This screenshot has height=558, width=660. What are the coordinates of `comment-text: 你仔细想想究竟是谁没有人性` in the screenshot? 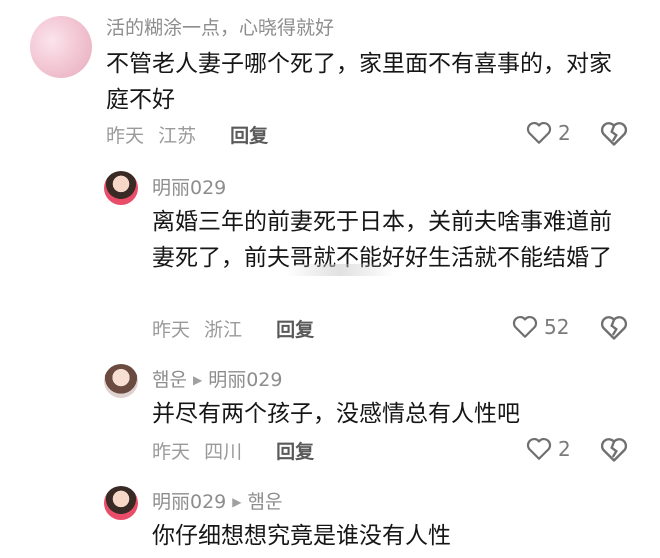 It's located at (301, 536).